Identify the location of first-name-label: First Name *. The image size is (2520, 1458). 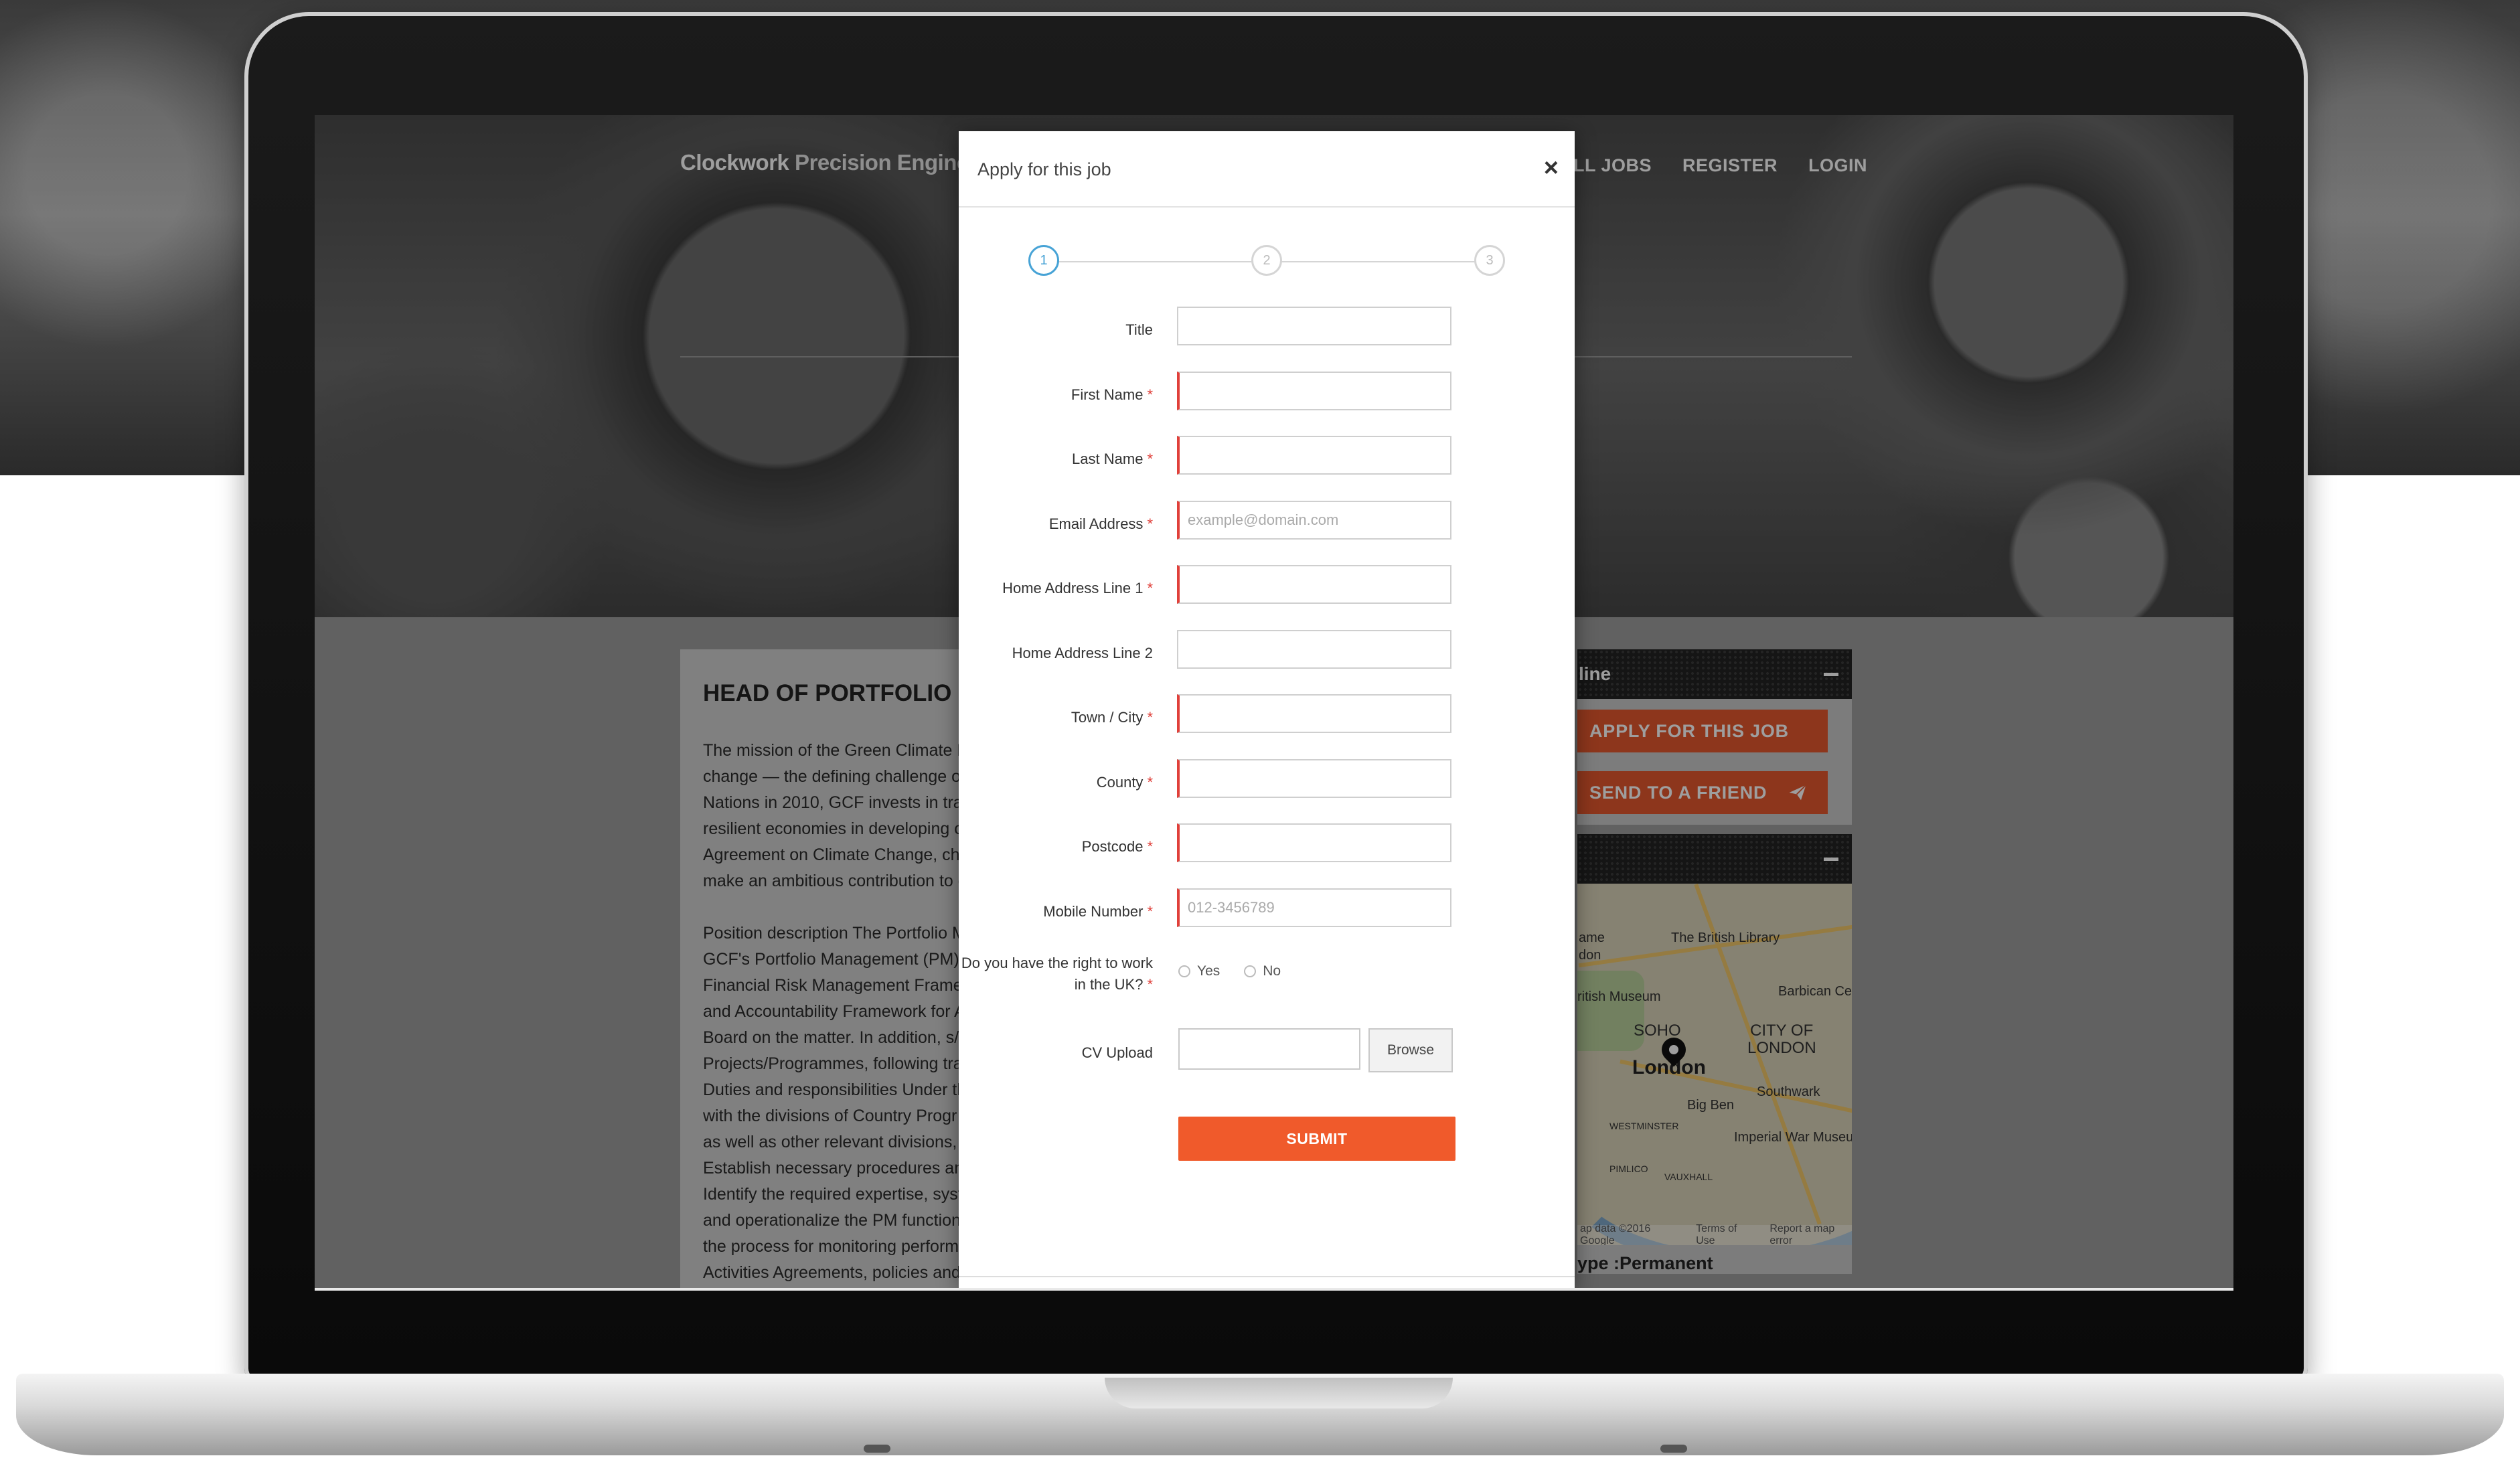
(1112, 394).